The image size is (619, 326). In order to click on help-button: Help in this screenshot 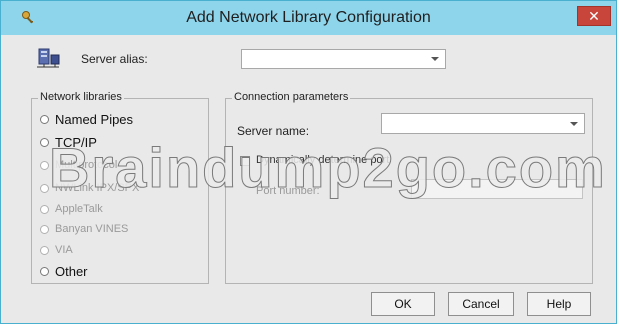, I will do `click(559, 304)`.